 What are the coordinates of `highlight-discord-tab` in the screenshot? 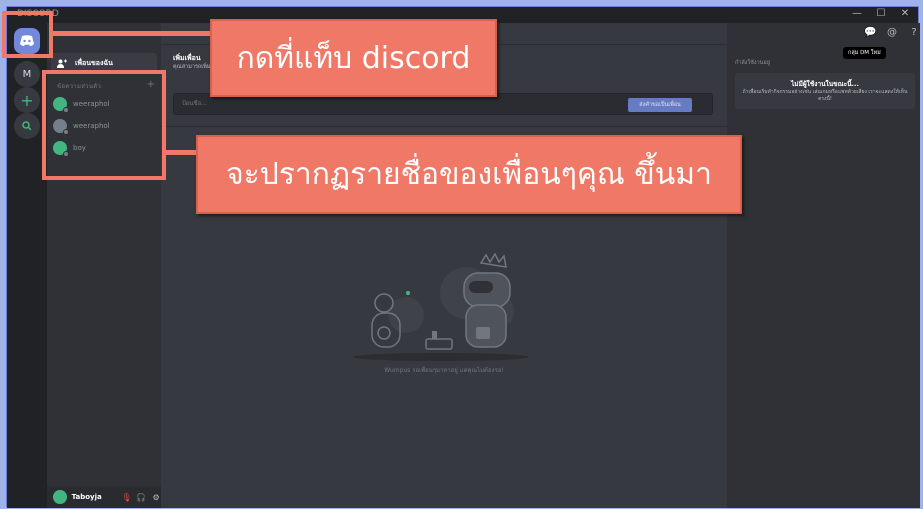 It's located at (27, 34).